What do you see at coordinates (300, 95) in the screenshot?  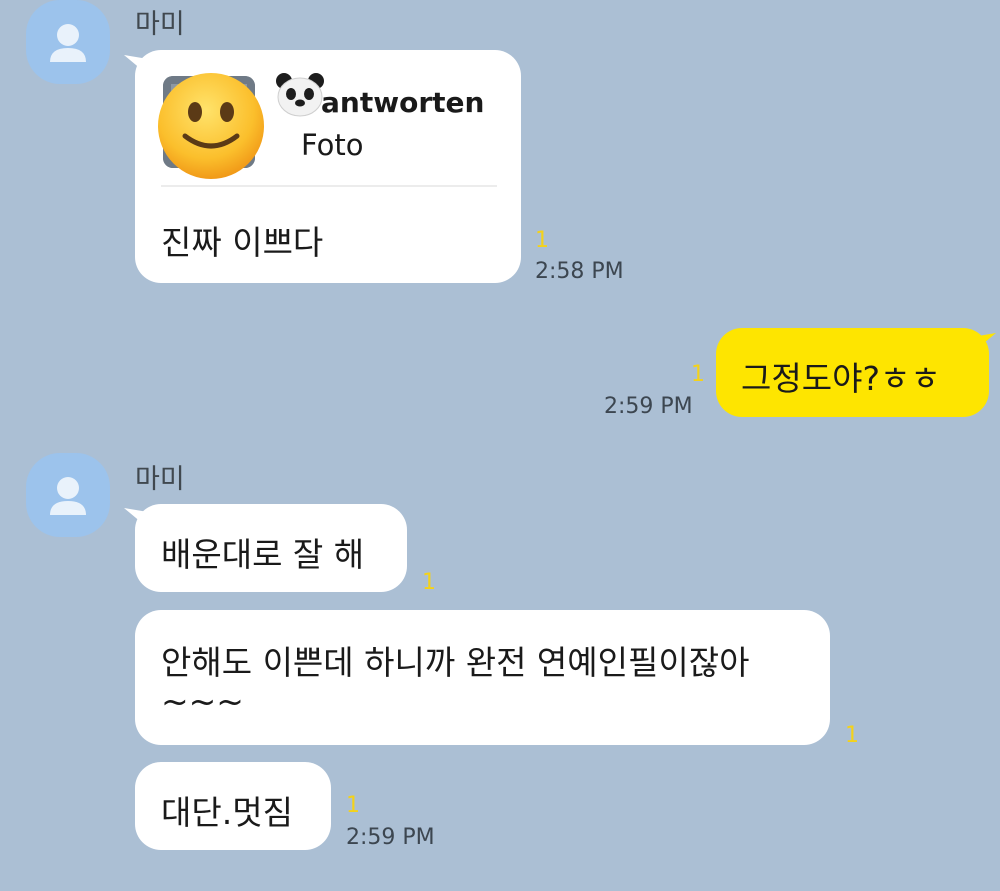 I see `bear-face-icon` at bounding box center [300, 95].